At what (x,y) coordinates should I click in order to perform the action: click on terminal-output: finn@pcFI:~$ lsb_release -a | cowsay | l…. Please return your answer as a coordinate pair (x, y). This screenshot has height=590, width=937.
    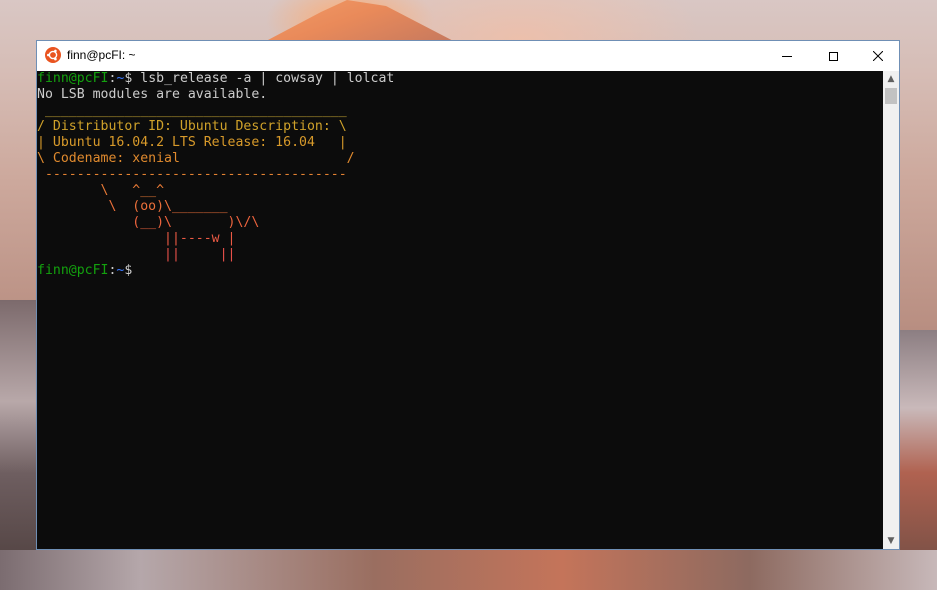
    Looking at the image, I should click on (215, 175).